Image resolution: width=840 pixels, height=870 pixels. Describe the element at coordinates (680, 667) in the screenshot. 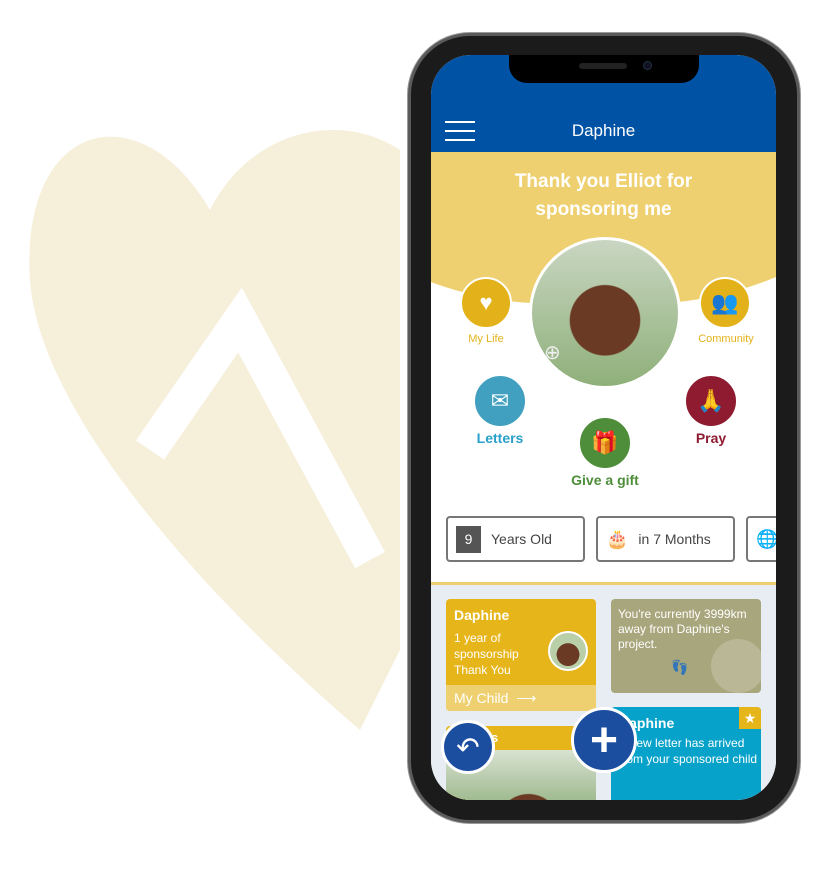

I see `footprints-icon: 👣` at that location.